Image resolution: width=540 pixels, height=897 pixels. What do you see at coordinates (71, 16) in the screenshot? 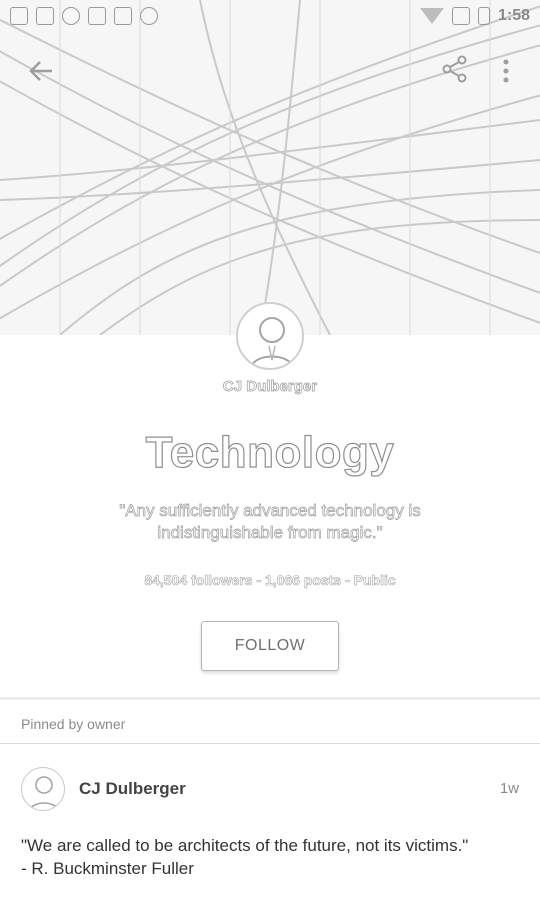
I see `info-icon` at bounding box center [71, 16].